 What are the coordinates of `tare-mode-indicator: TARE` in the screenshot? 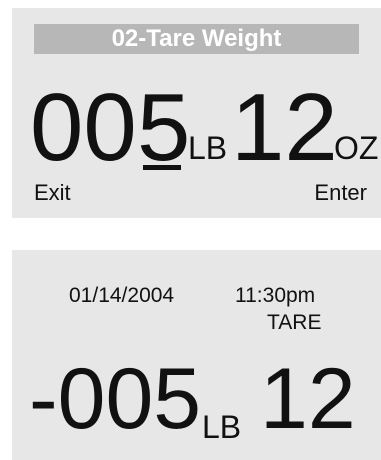 It's located at (294, 322).